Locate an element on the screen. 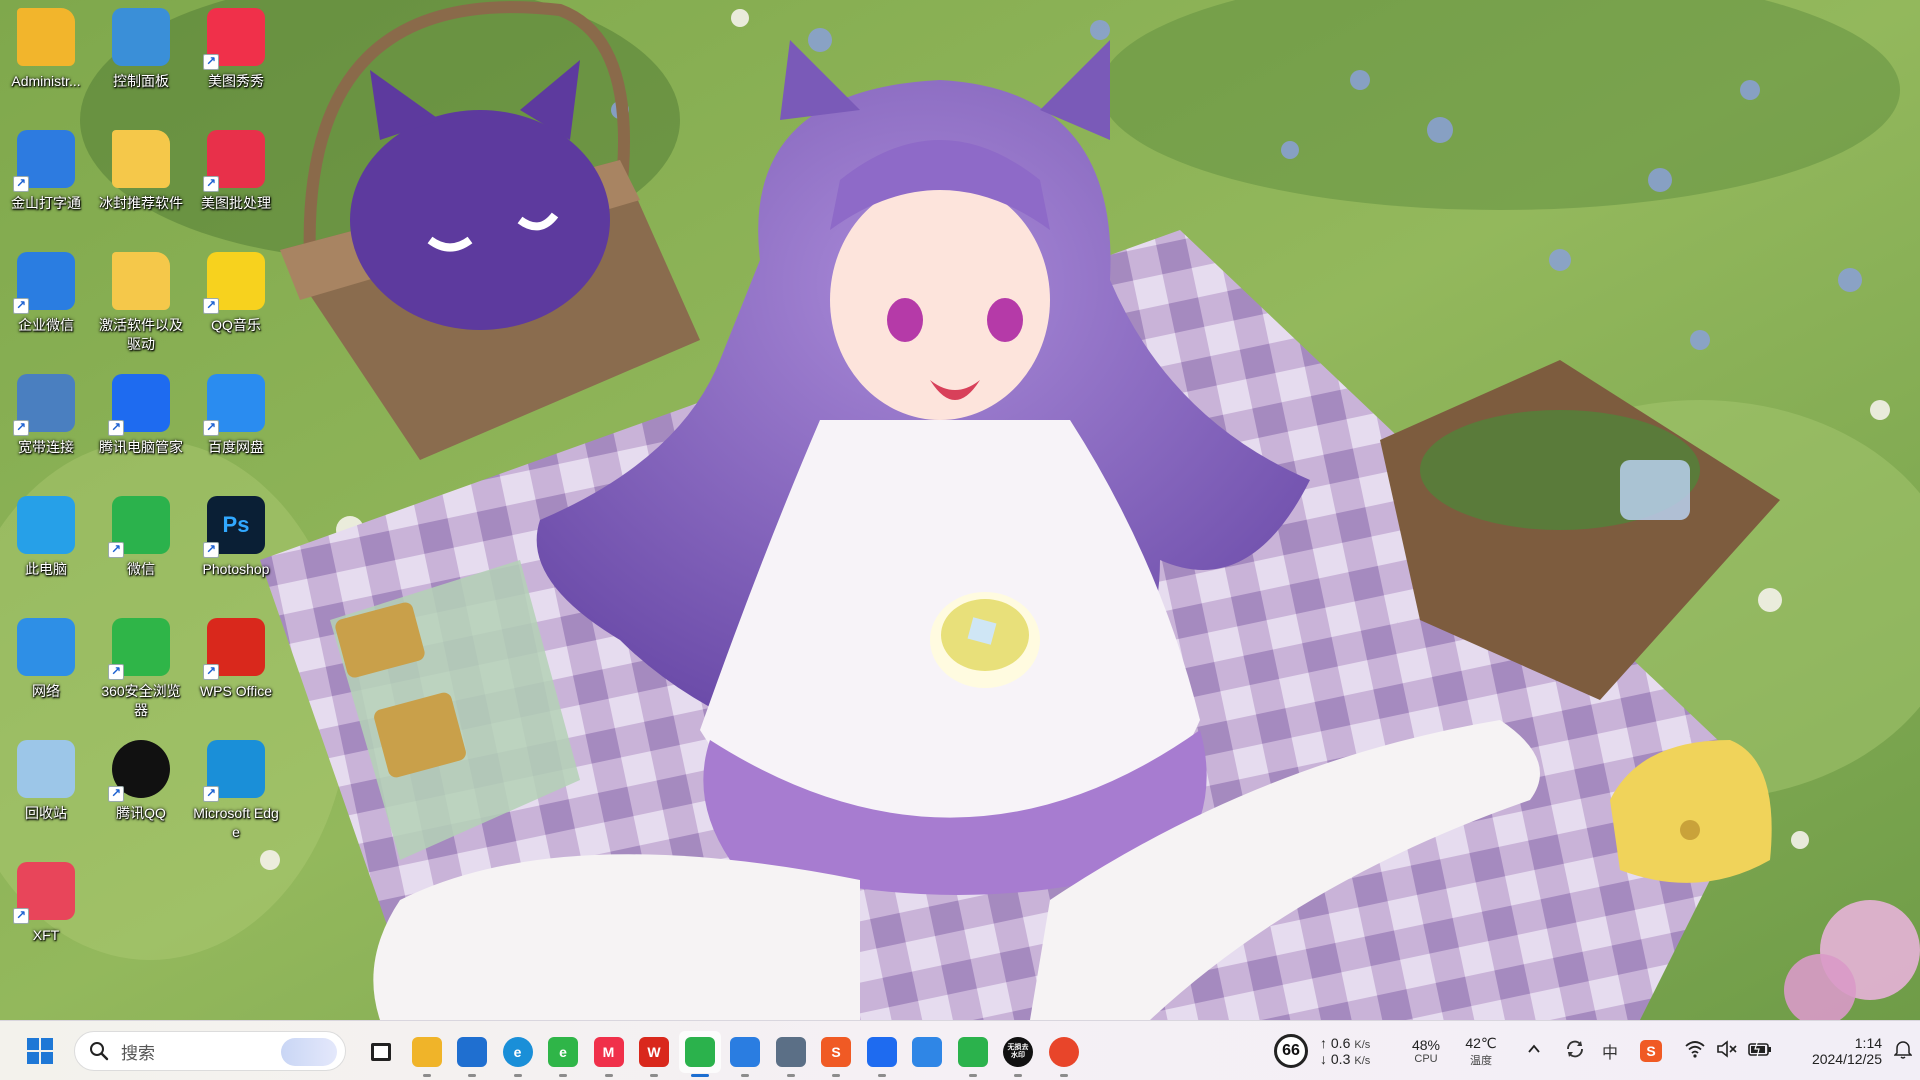 The image size is (1920, 1080). desktop-icon-this-pc: 此电脑 is located at coordinates (46, 547).